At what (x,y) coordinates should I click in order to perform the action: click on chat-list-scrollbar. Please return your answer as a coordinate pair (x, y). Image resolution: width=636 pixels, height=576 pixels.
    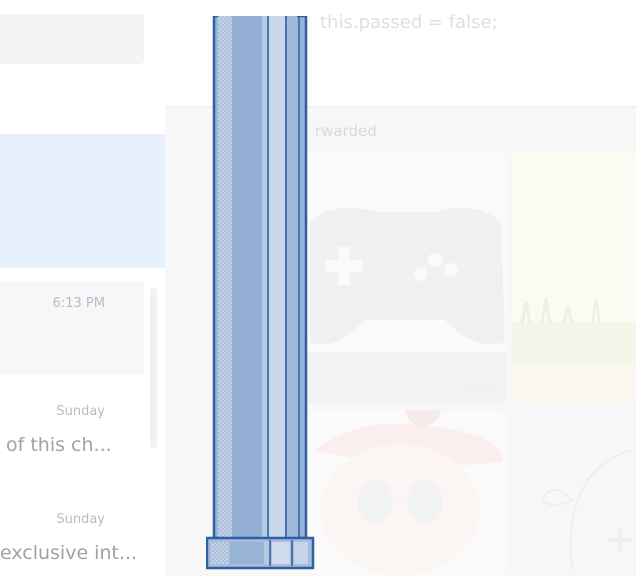
    Looking at the image, I should click on (153, 368).